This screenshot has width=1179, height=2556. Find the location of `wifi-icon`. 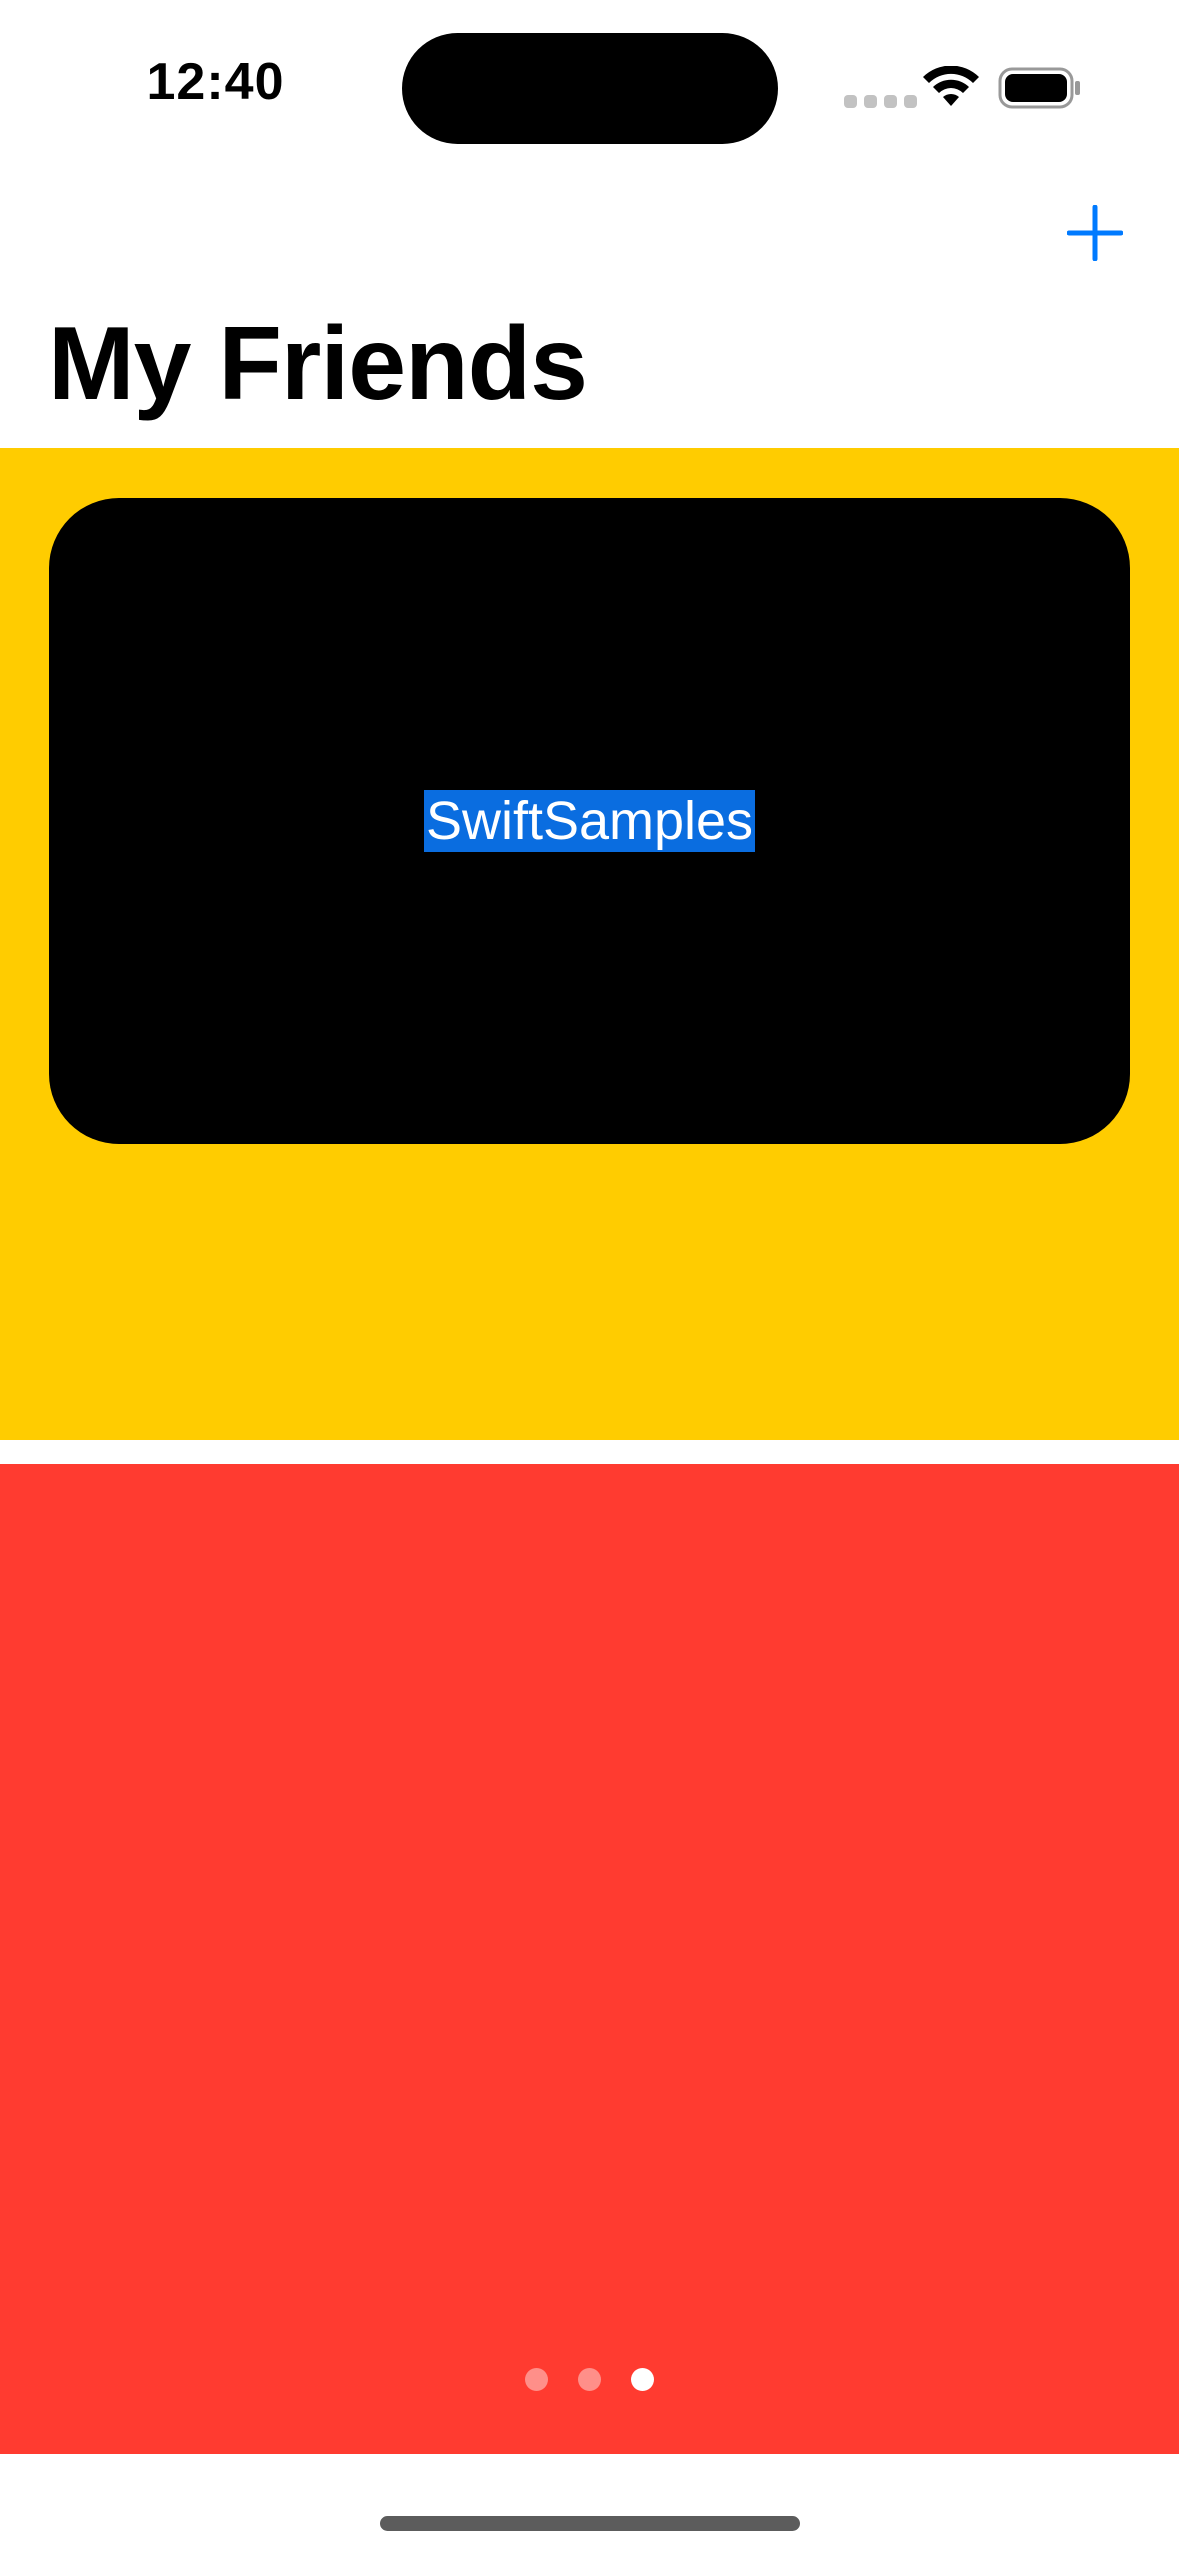

wifi-icon is located at coordinates (951, 86).